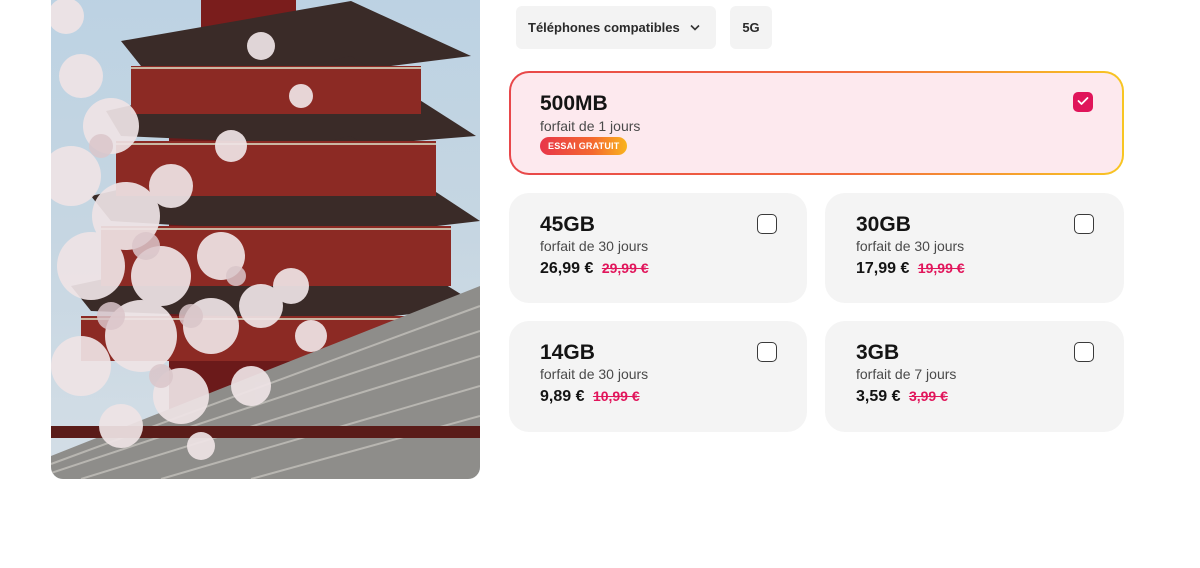 Image resolution: width=1200 pixels, height=568 pixels. What do you see at coordinates (1084, 352) in the screenshot?
I see `plan-checkbox-3gb` at bounding box center [1084, 352].